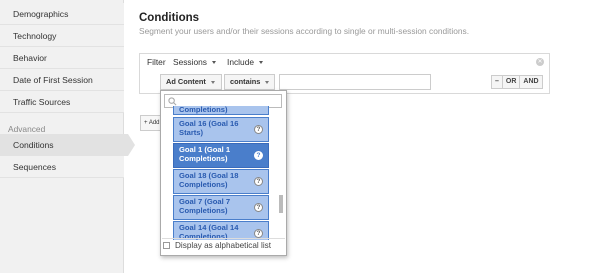 This screenshot has height=273, width=605. I want to click on sidebar-item-conditions: Conditions, so click(67, 145).